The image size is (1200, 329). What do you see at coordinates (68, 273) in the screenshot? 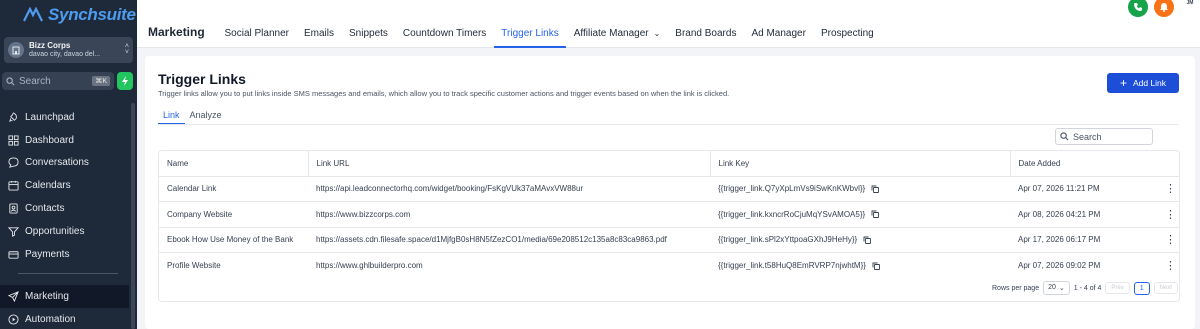
I see `sidebar-divider` at bounding box center [68, 273].